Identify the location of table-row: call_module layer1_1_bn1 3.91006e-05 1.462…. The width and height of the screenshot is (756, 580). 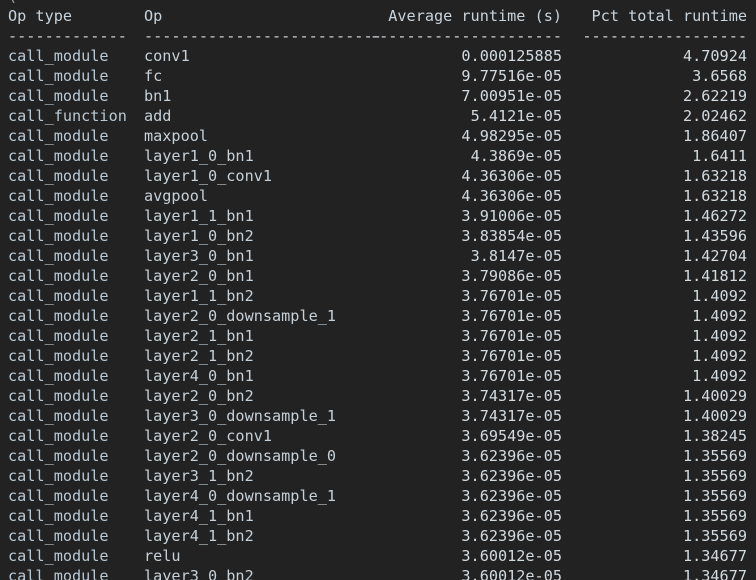
(378, 216).